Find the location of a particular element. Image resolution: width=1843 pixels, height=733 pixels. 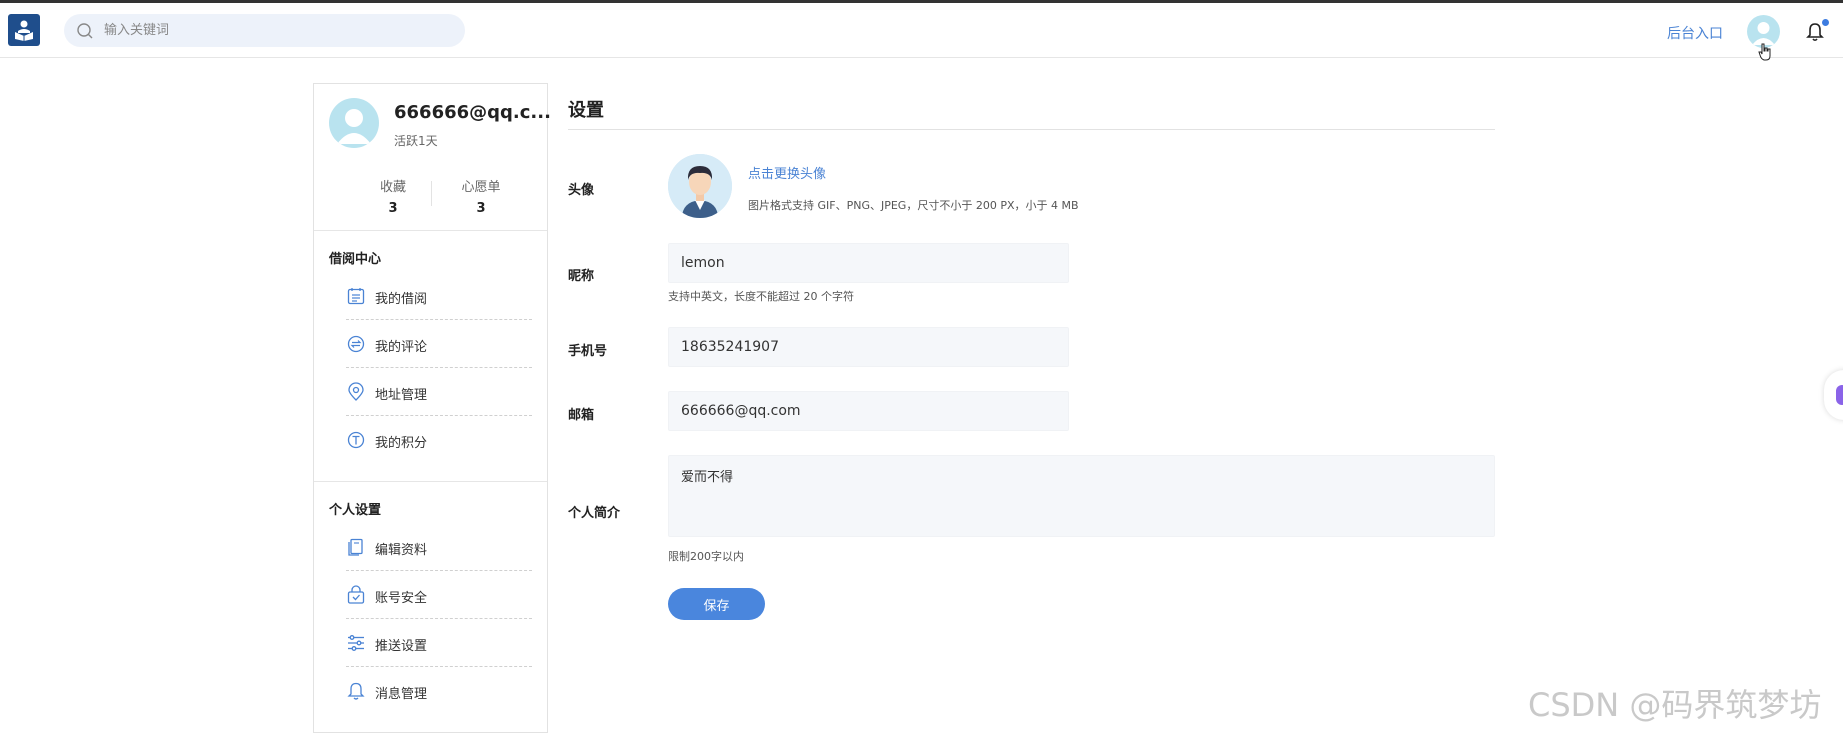

nickname-hint: 支持中英文，长度不能超过 20 个字符 is located at coordinates (761, 296).